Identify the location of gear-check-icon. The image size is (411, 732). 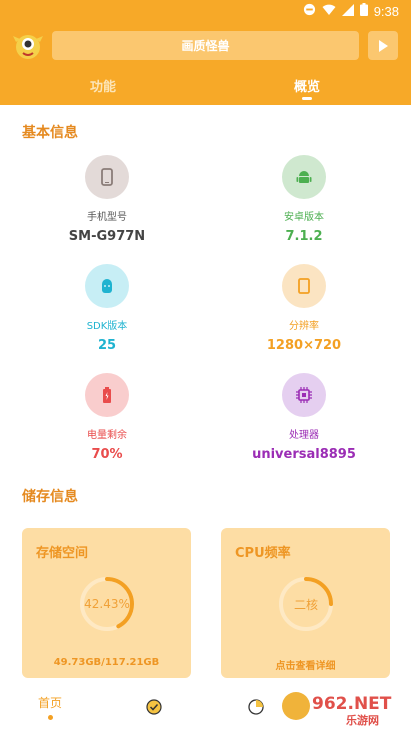
(154, 707).